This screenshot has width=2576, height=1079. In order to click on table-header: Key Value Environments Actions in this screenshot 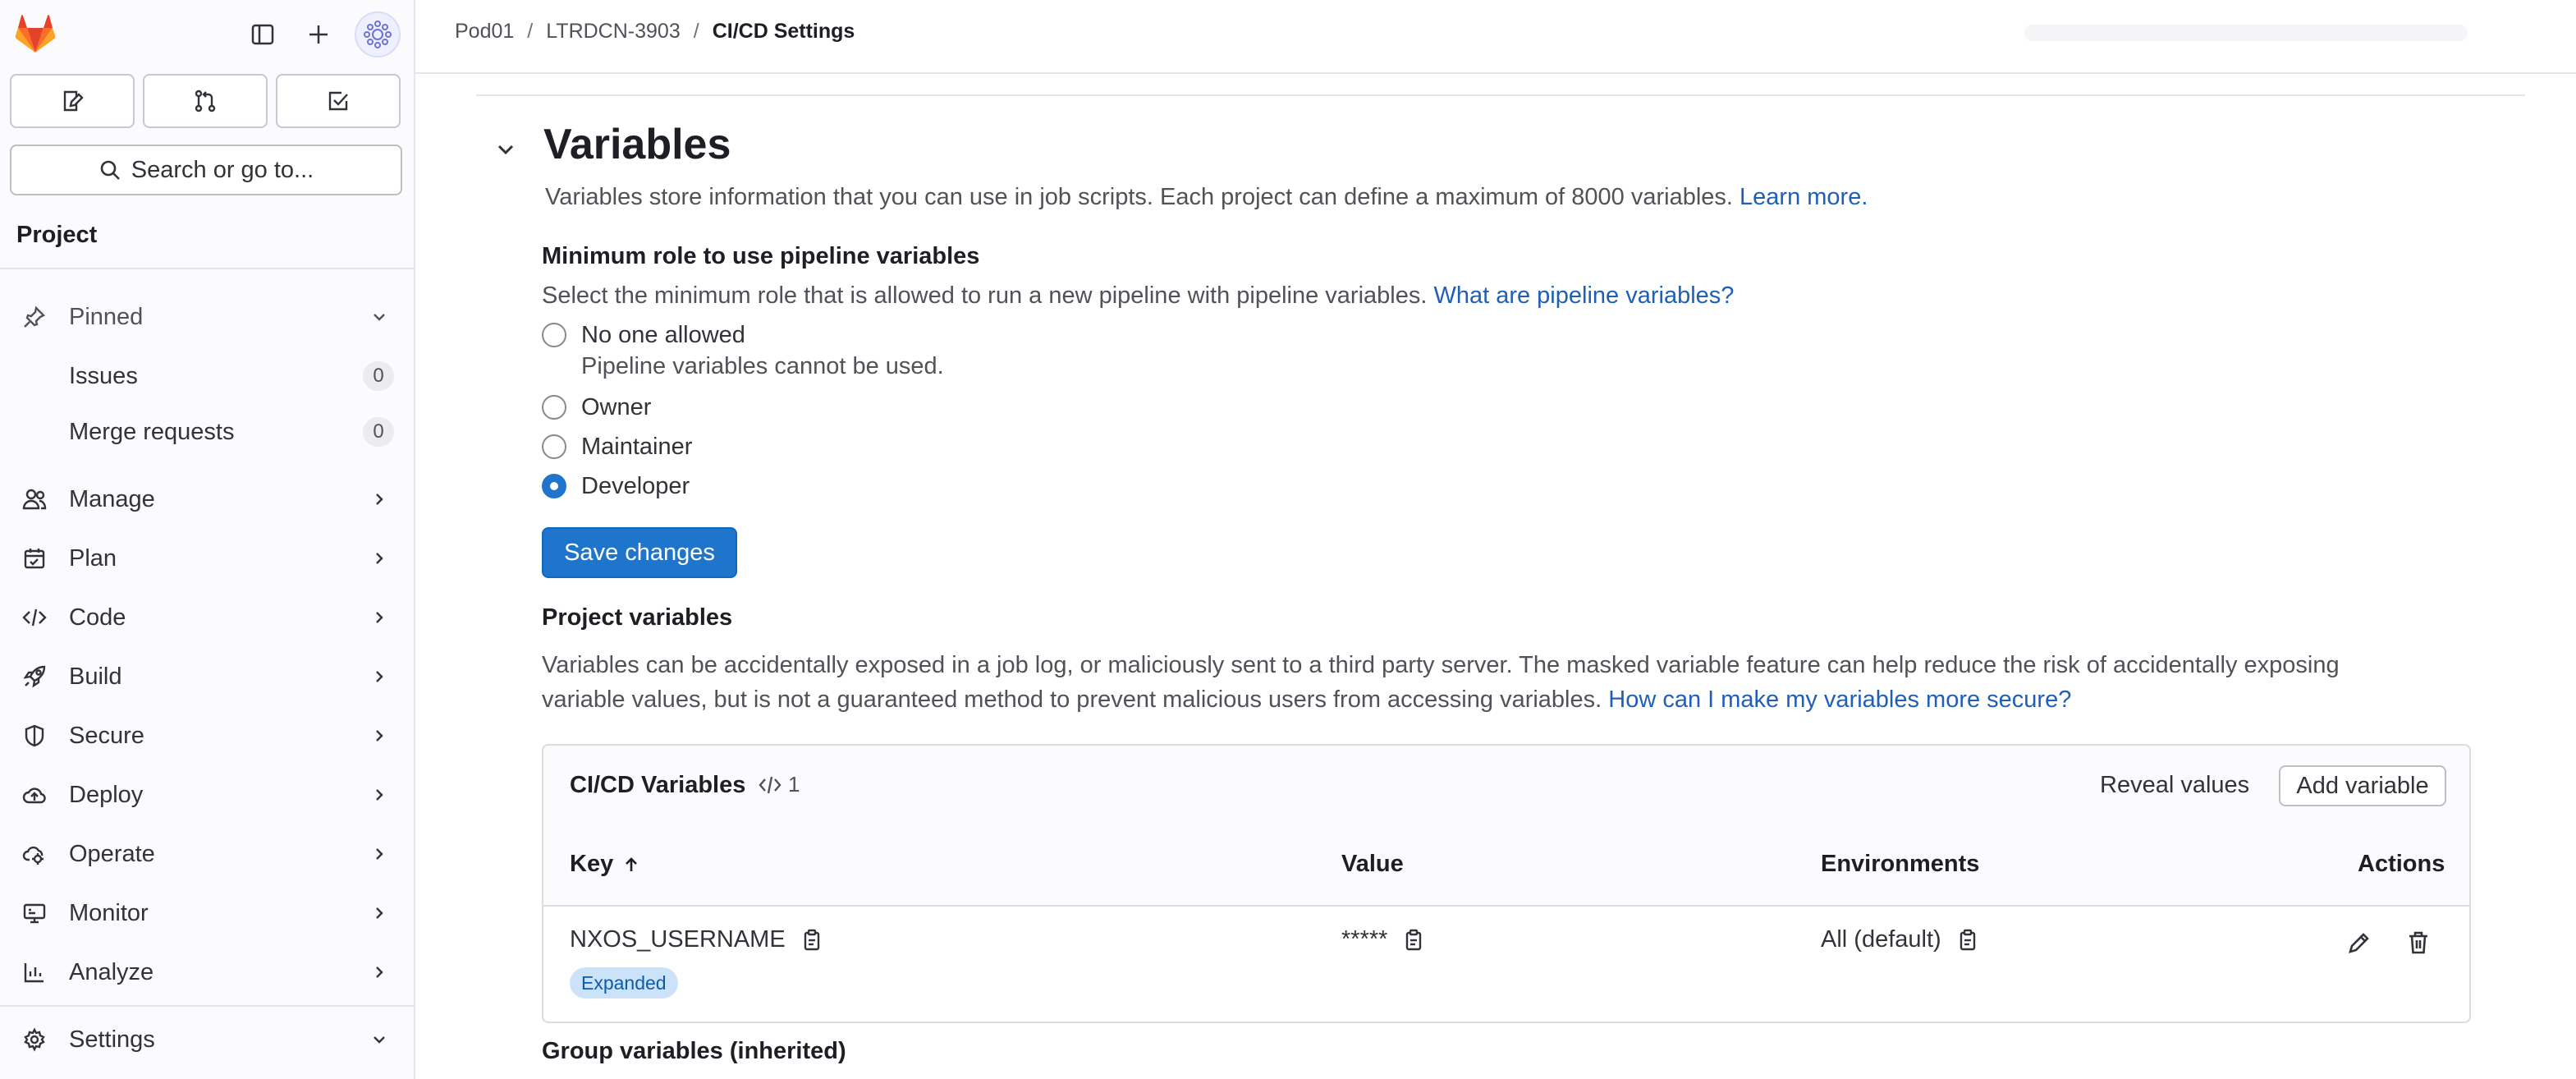, I will do `click(1506, 867)`.